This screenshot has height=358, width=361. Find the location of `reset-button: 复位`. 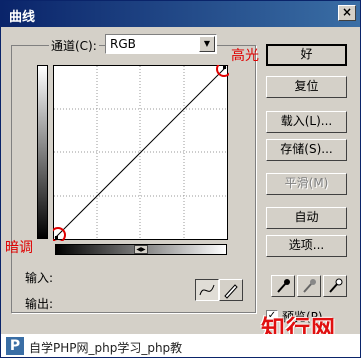

reset-button: 复位 is located at coordinates (306, 87).